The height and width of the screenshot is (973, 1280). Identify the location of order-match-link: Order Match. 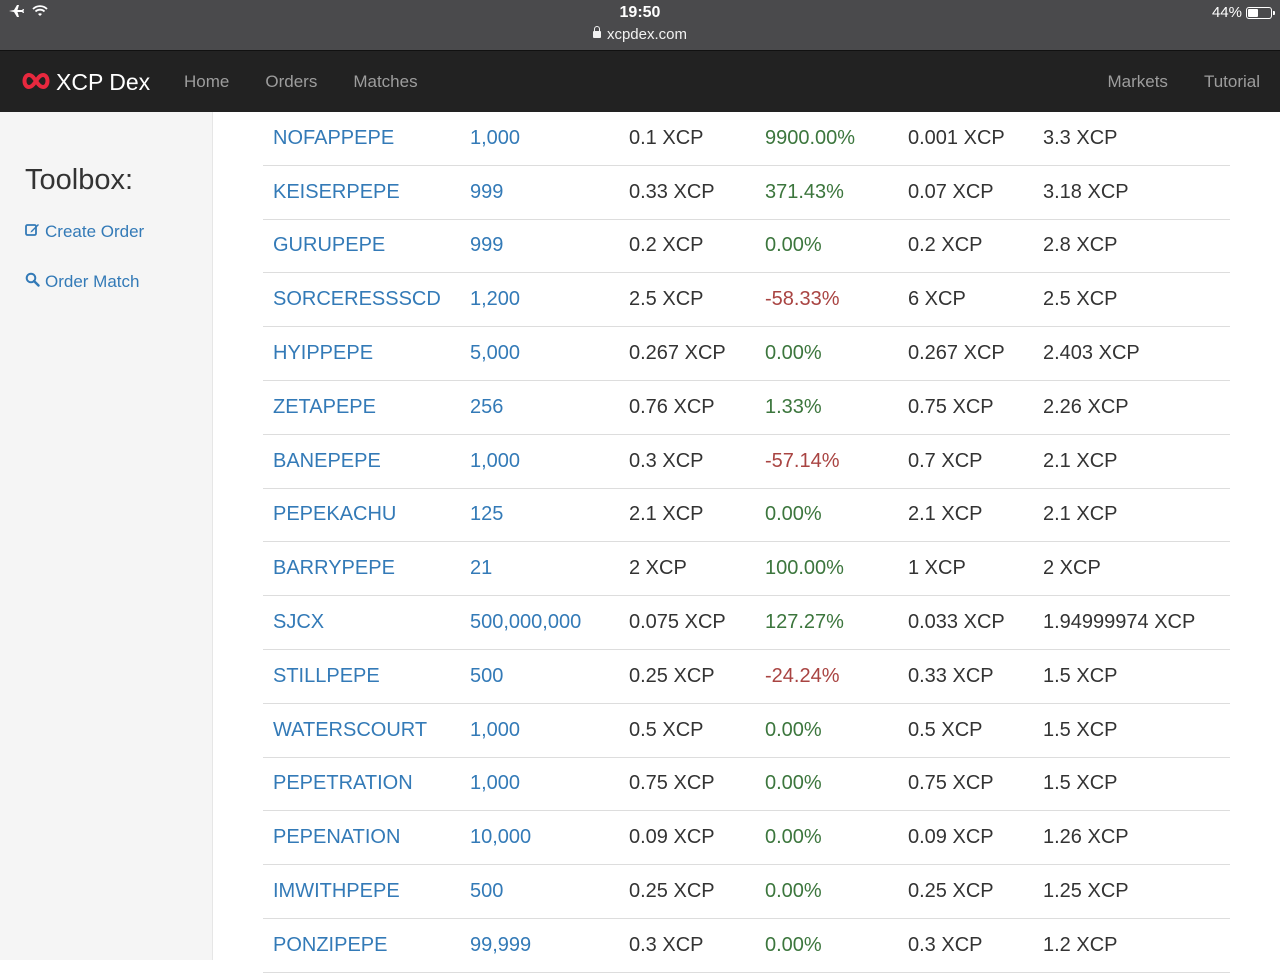
(82, 282).